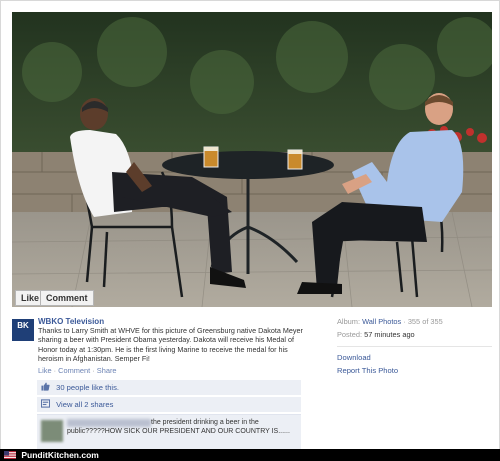 This screenshot has width=500, height=461. I want to click on flag-icon, so click(10, 455).